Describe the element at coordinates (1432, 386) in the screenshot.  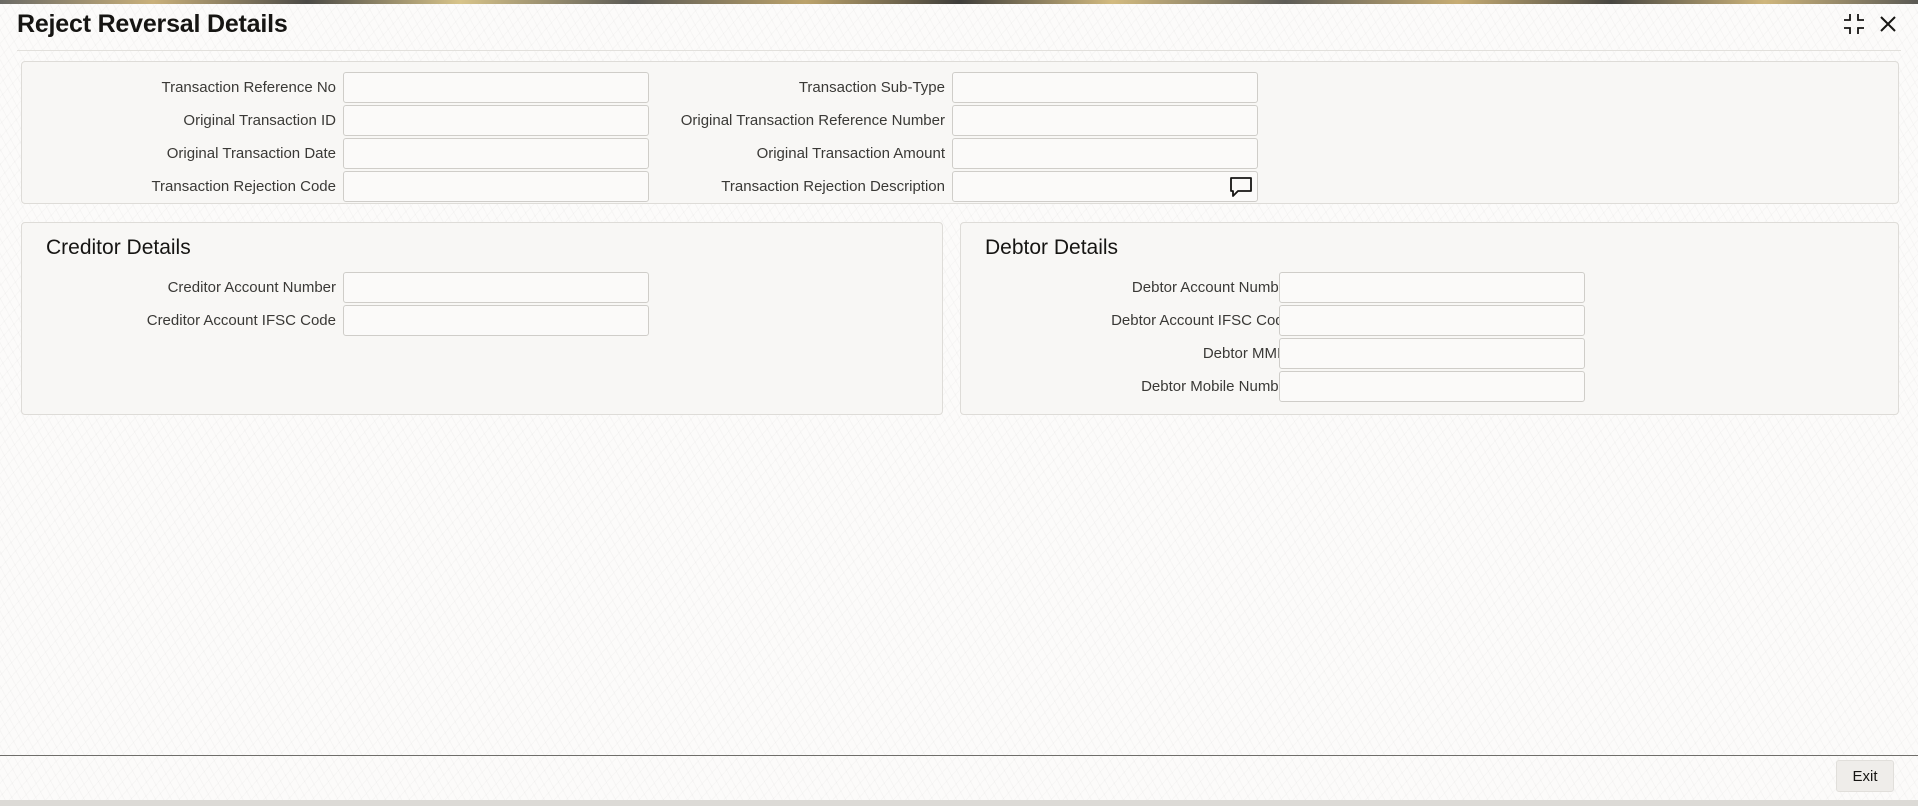
I see `debtor-mobile-number-input` at that location.